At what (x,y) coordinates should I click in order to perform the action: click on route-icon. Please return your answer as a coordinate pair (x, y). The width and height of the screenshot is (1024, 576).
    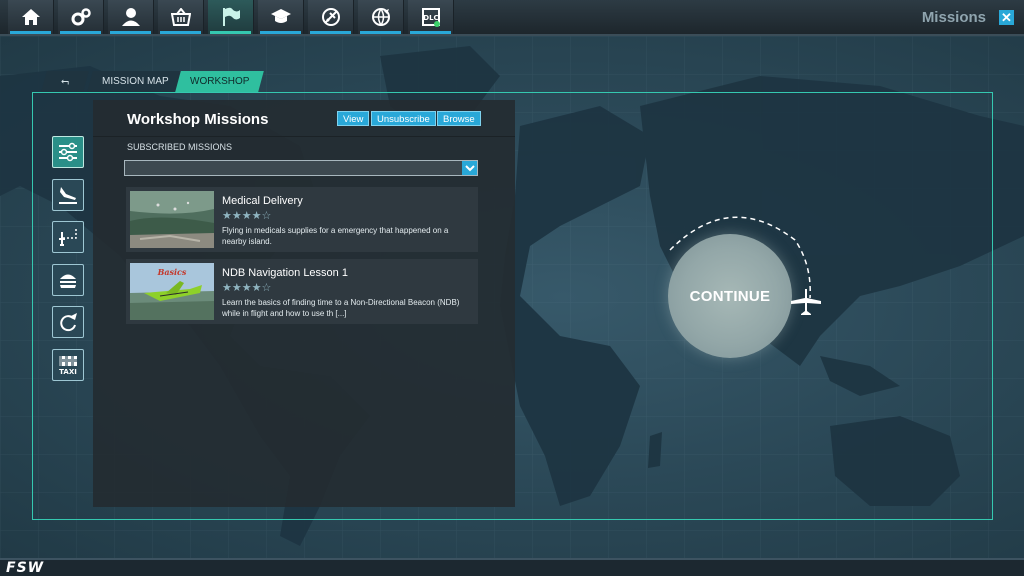
    Looking at the image, I should click on (68, 237).